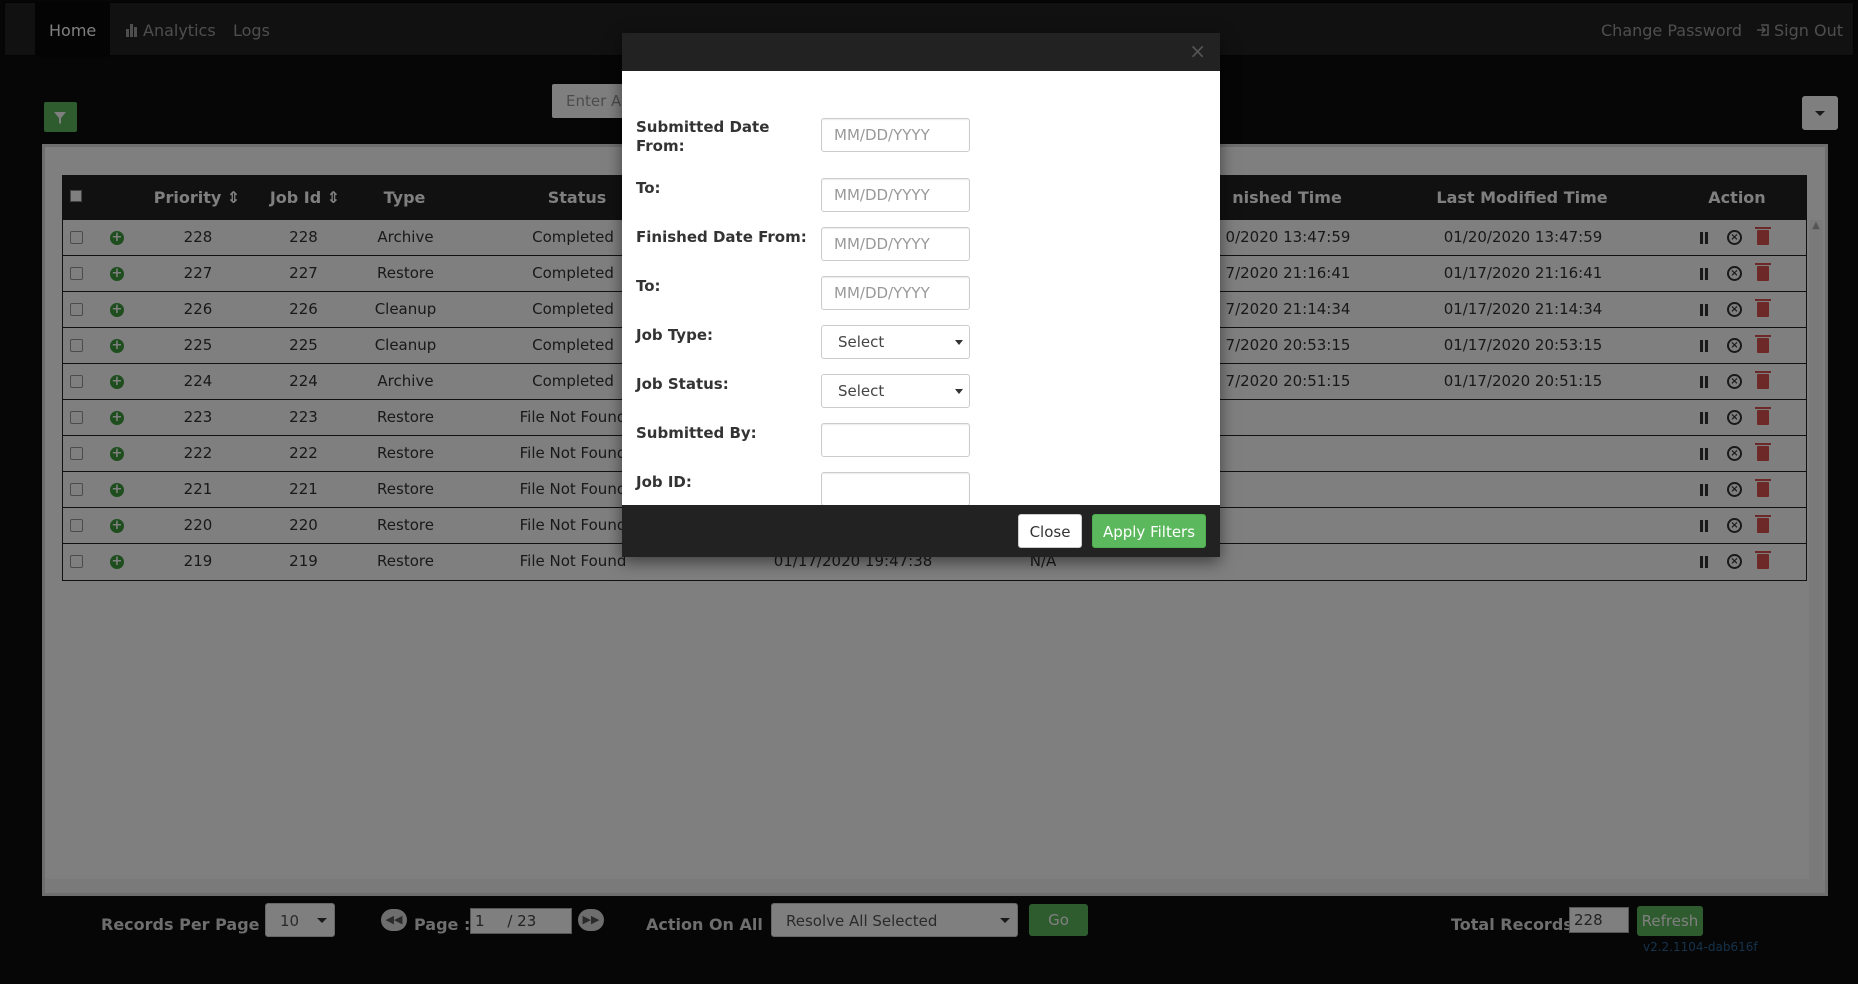 This screenshot has height=984, width=1858. What do you see at coordinates (895, 489) in the screenshot?
I see `job-id-input` at bounding box center [895, 489].